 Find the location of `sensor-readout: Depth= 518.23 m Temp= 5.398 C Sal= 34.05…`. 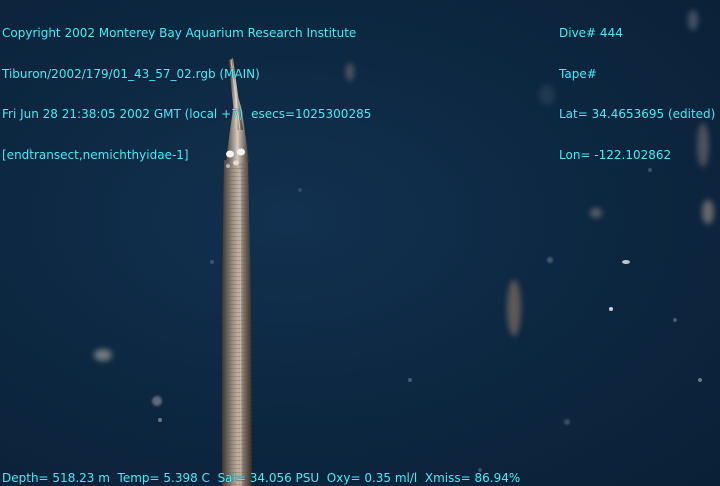

sensor-readout: Depth= 518.23 m Temp= 5.398 C Sal= 34.05… is located at coordinates (261, 478).